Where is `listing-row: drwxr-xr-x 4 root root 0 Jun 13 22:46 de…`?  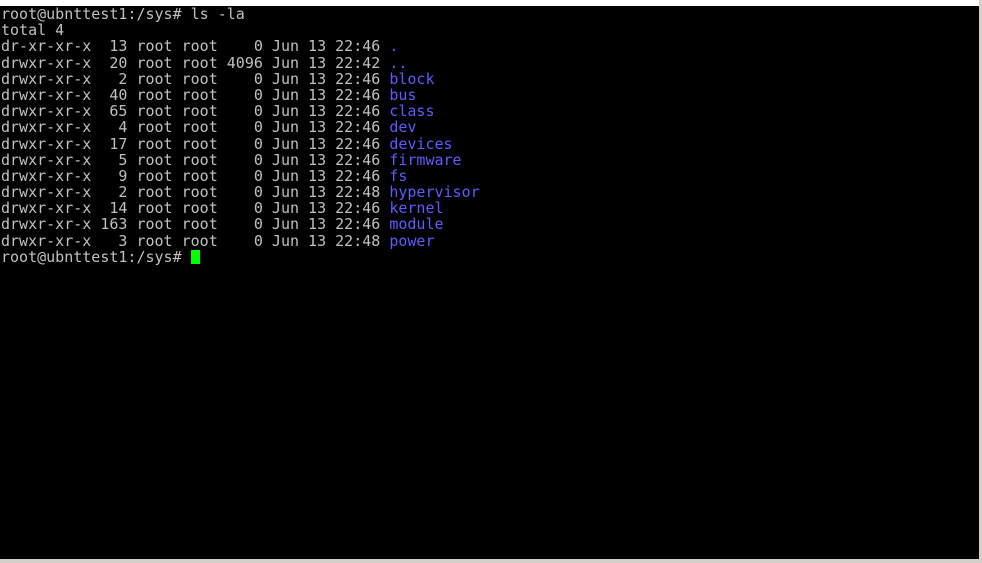 listing-row: drwxr-xr-x 4 root root 0 Jun 13 22:46 de… is located at coordinates (490, 127).